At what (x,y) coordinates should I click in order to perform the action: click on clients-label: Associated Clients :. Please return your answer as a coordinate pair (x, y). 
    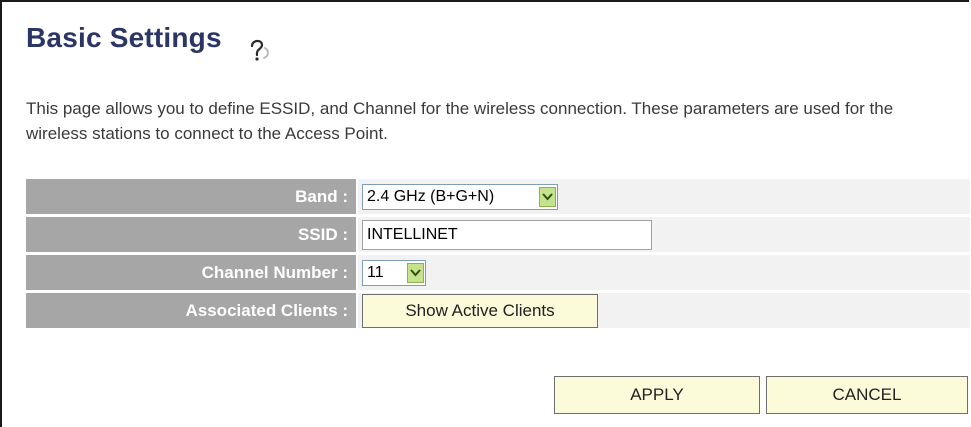
    Looking at the image, I should click on (192, 310).